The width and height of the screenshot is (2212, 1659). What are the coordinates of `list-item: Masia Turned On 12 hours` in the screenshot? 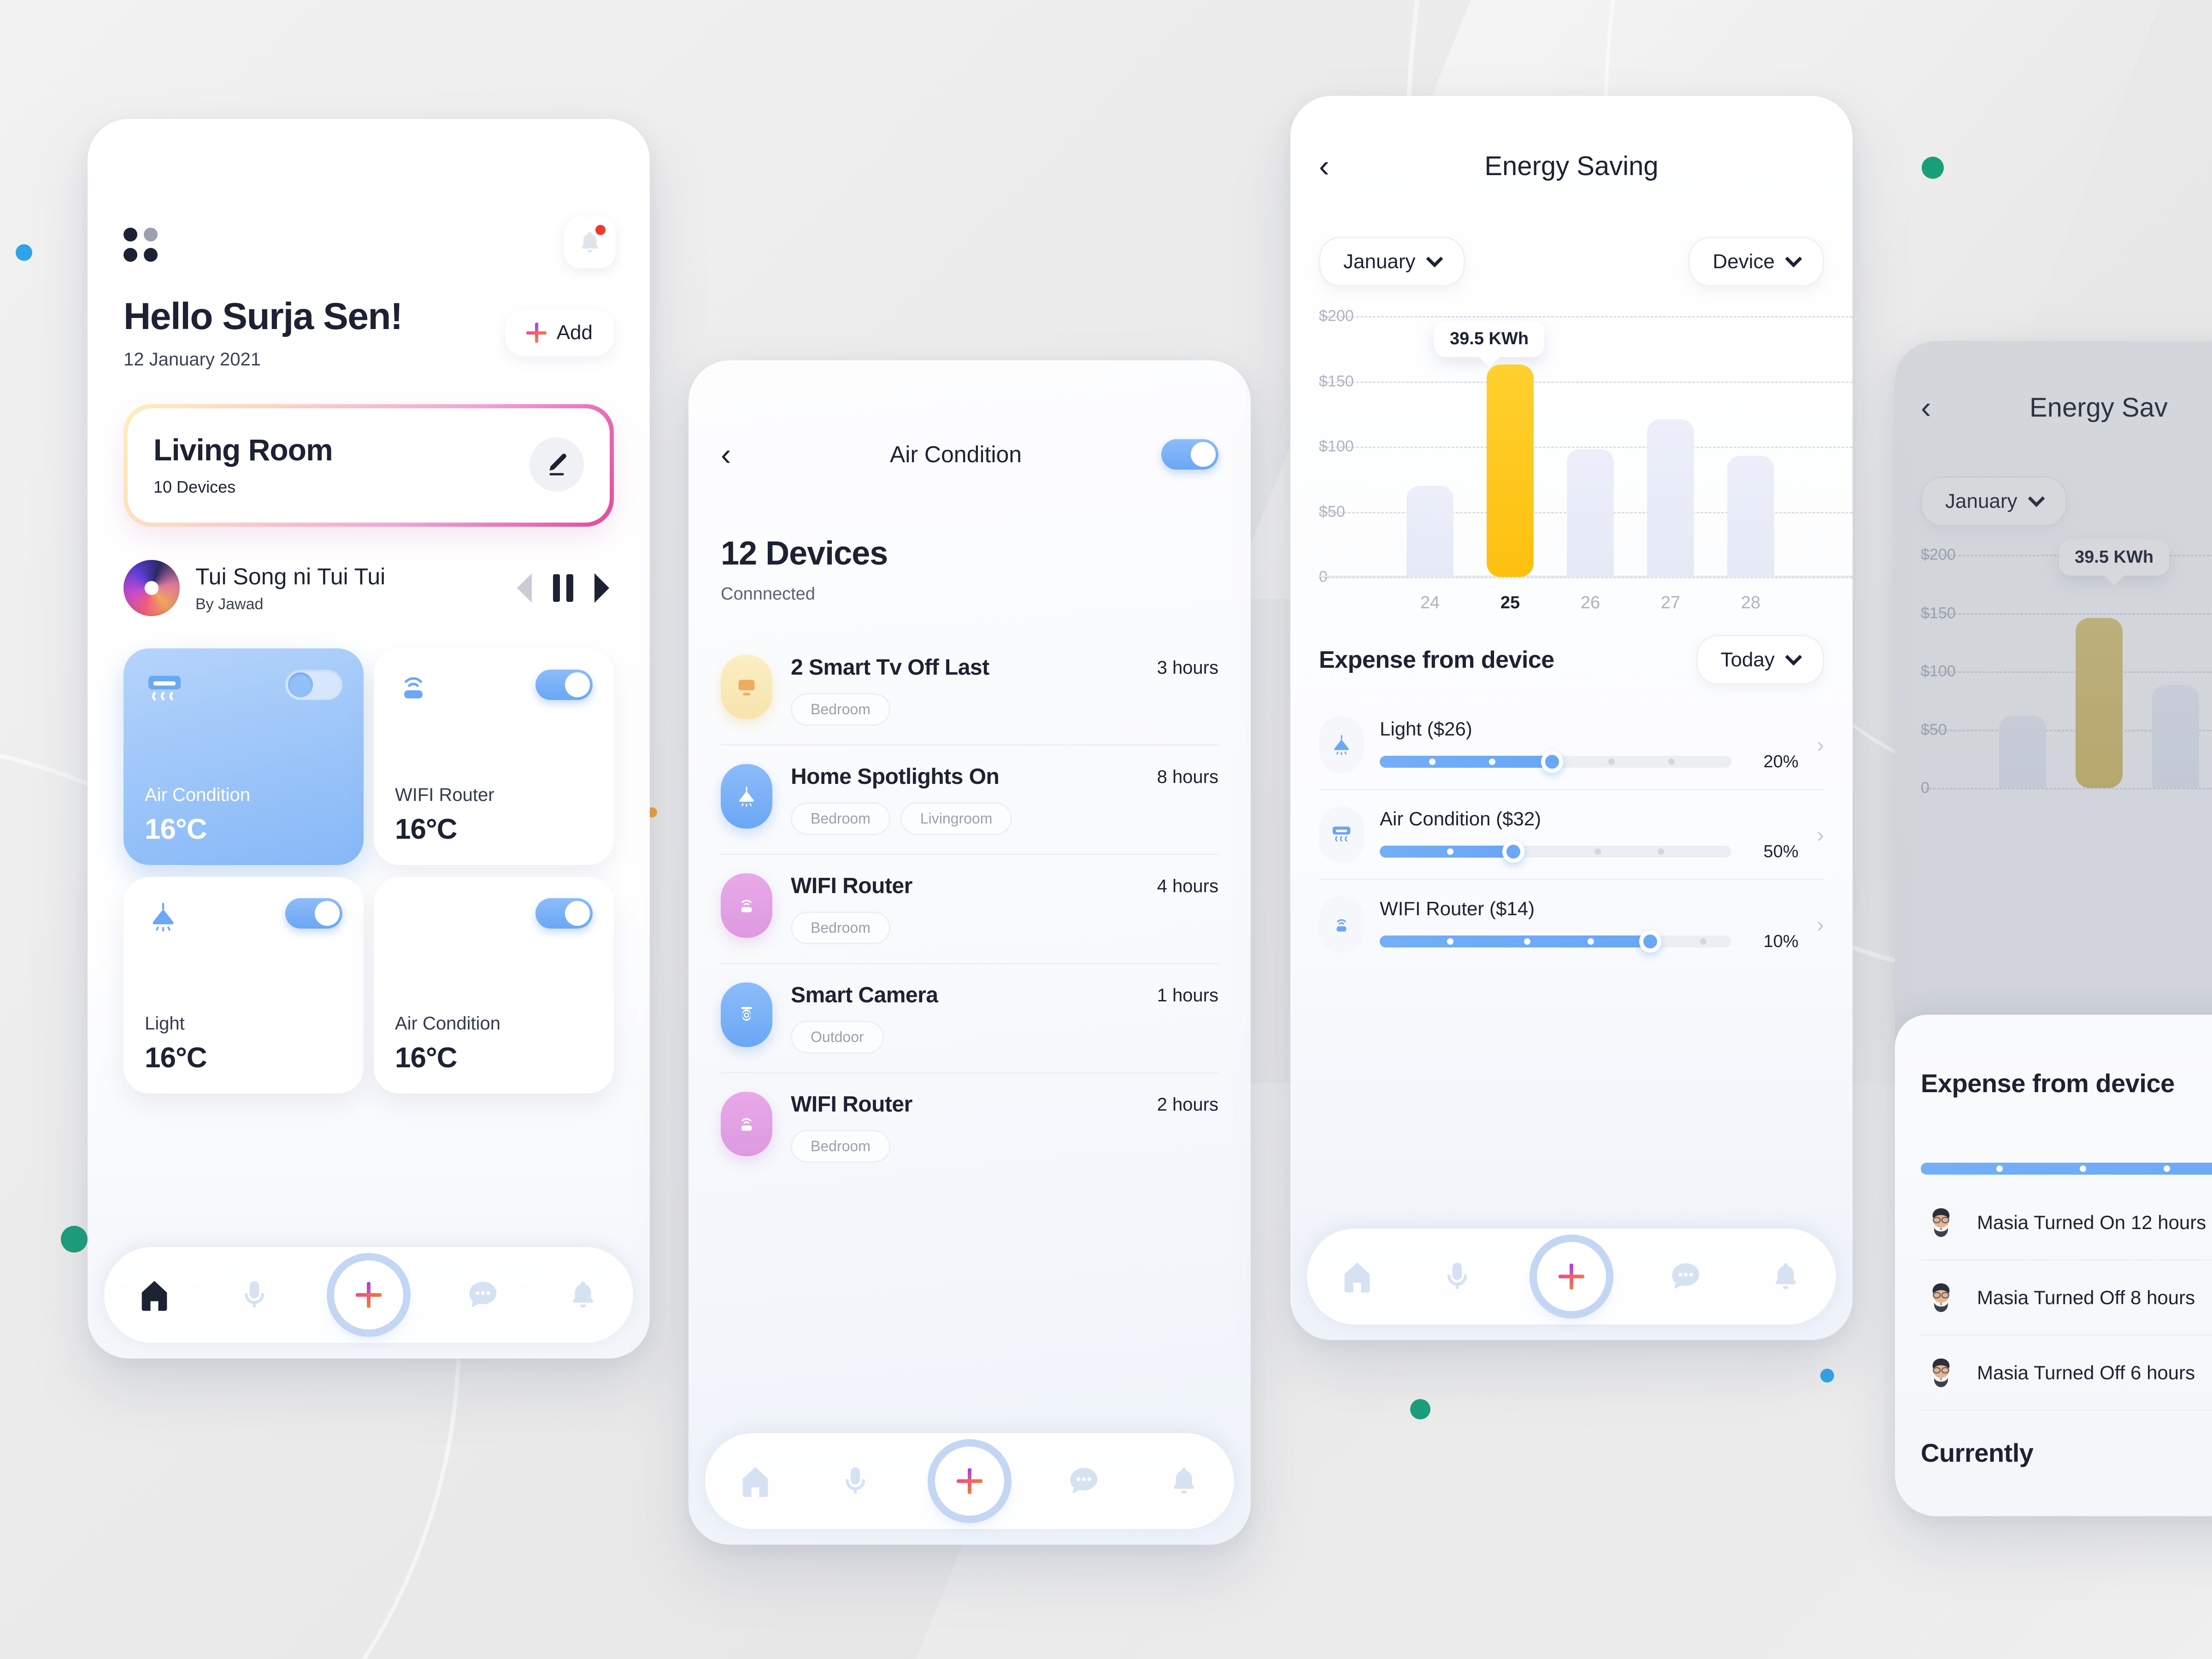 It's located at (2066, 1223).